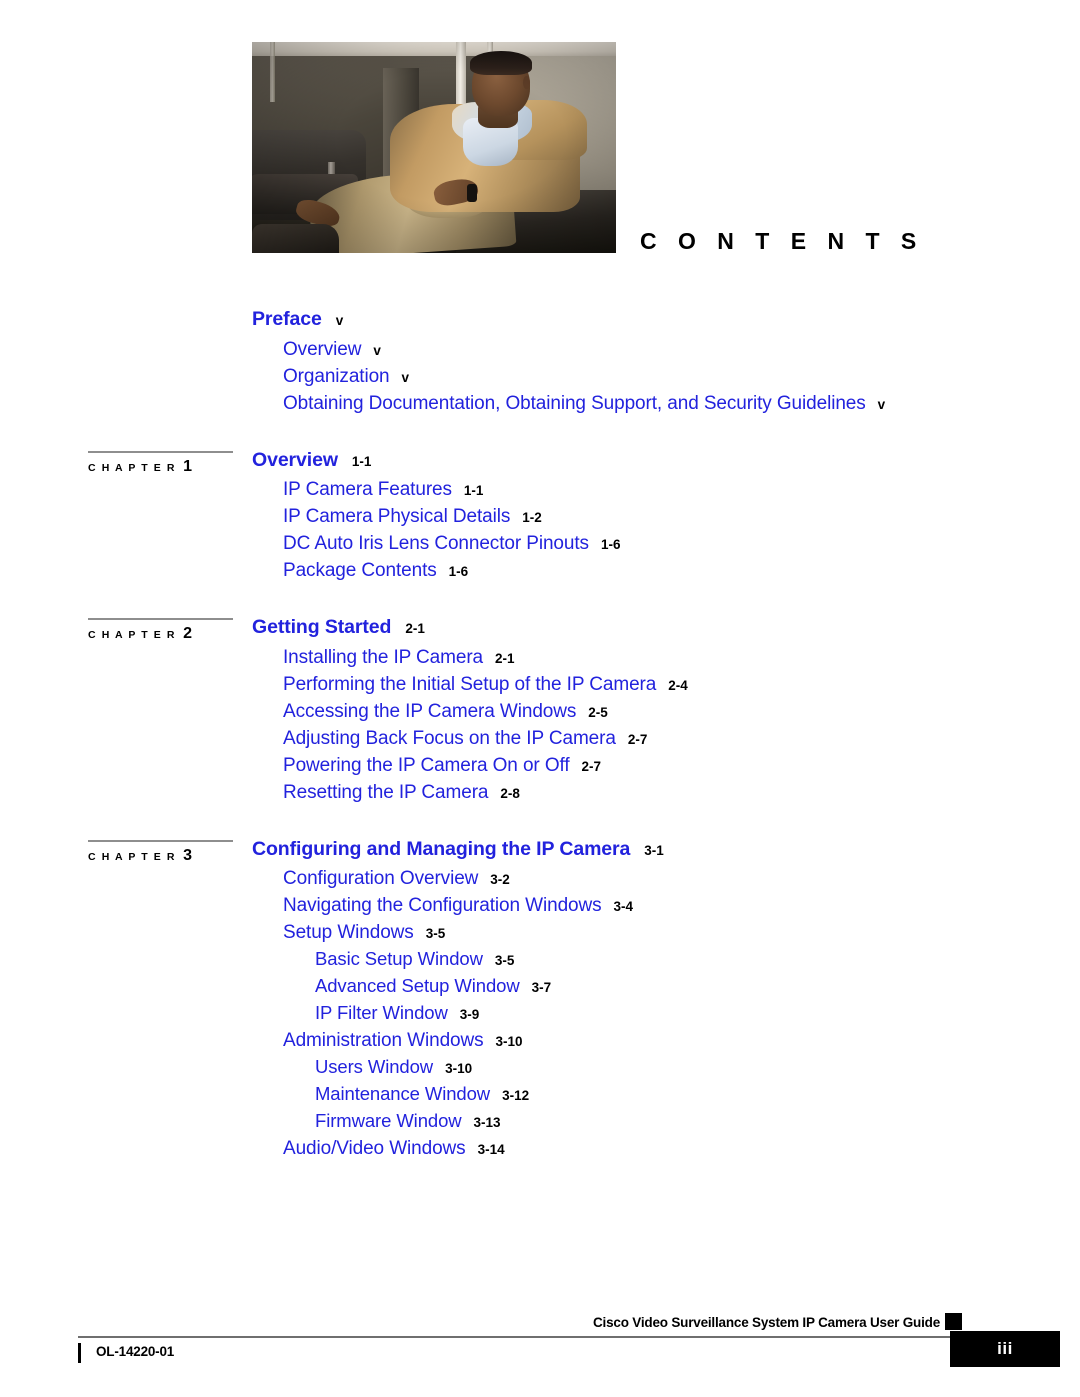 This screenshot has width=1080, height=1397. What do you see at coordinates (415, 628) in the screenshot?
I see `toc-entry-page: 2-1` at bounding box center [415, 628].